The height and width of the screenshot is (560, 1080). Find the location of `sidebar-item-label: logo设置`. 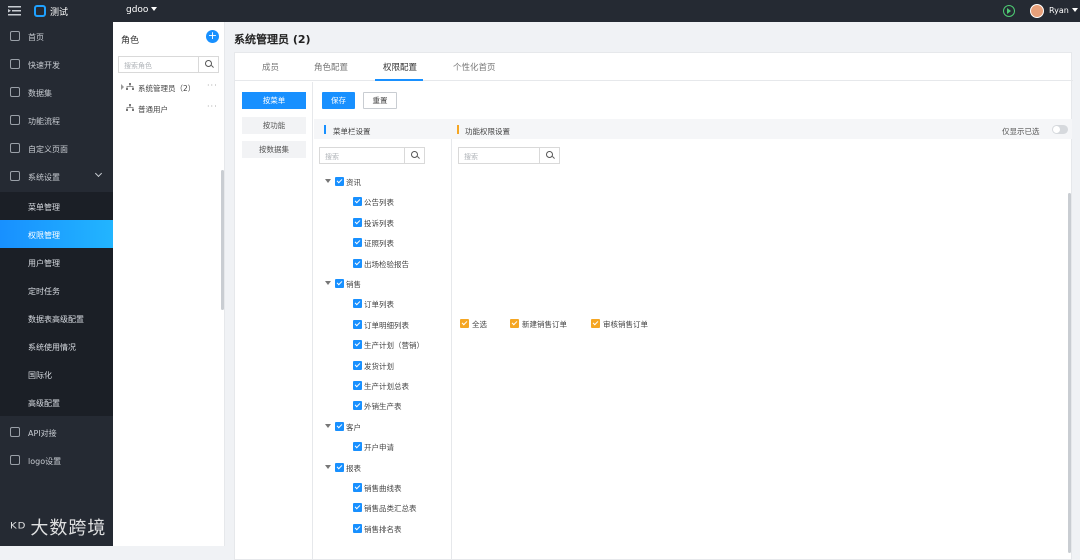

sidebar-item-label: logo设置 is located at coordinates (45, 461).